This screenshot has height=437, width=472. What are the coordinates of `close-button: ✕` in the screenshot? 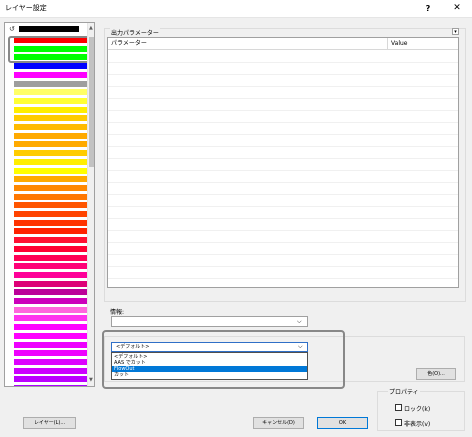 It's located at (457, 8).